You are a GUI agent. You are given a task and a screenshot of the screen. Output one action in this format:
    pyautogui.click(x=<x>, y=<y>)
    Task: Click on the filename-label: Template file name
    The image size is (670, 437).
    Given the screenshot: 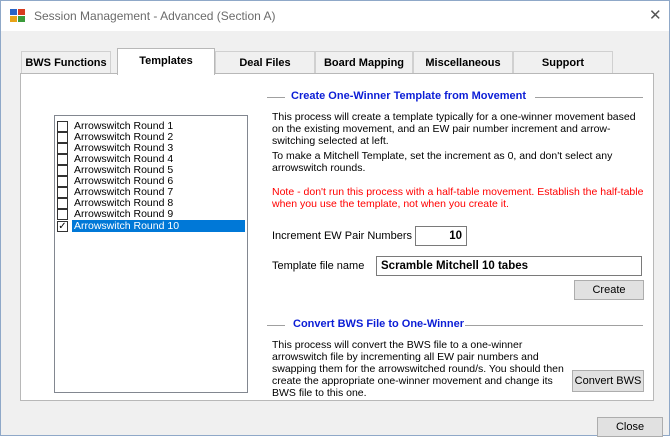 What is the action you would take?
    pyautogui.click(x=318, y=266)
    